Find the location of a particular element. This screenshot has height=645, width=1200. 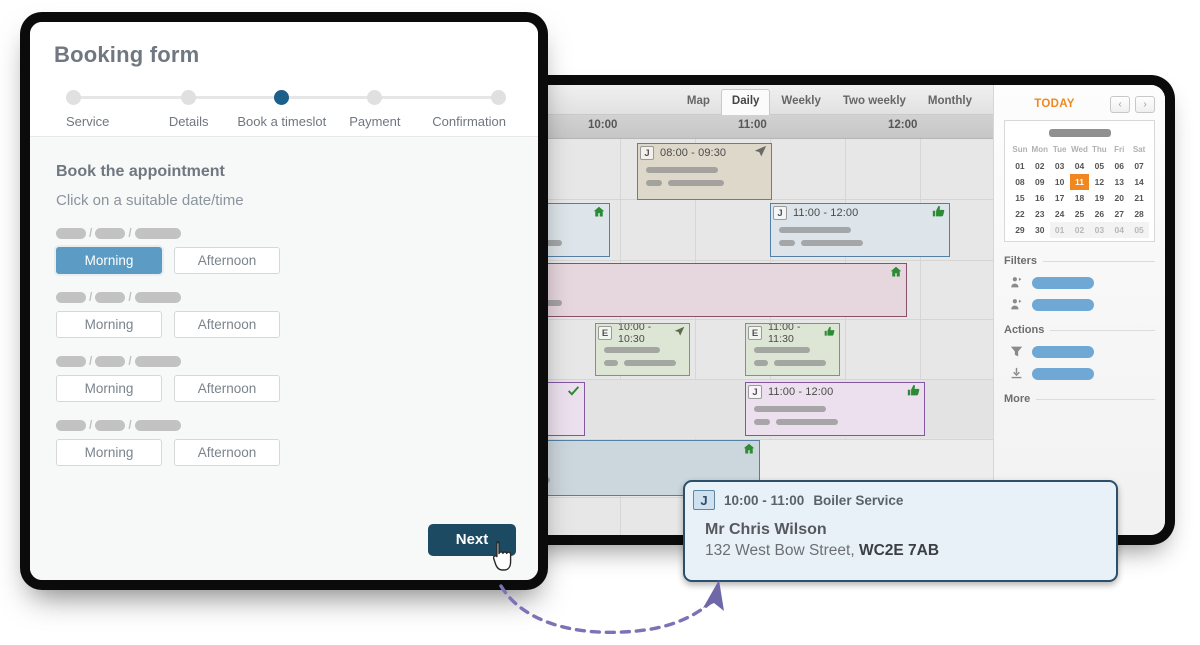

prev-month-button: ‹ is located at coordinates (1120, 104).